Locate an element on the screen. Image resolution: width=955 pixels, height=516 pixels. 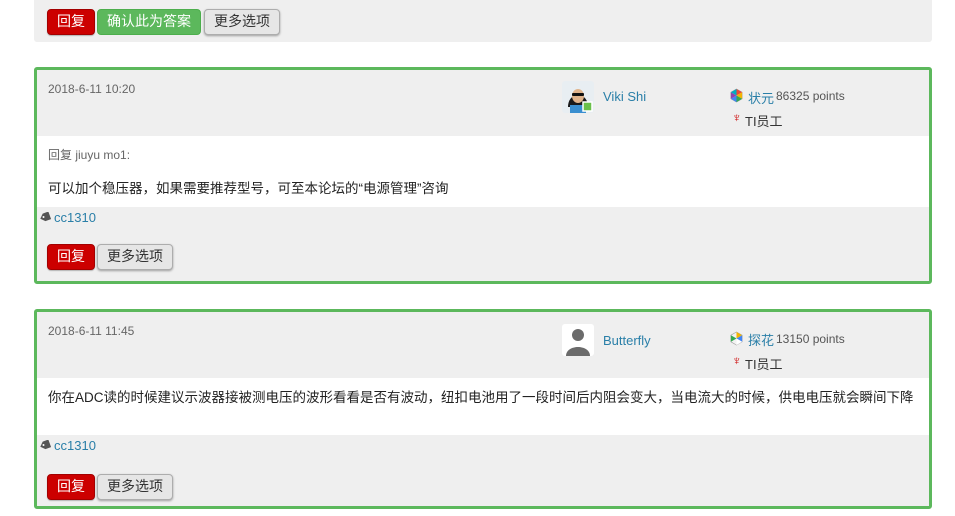
avatar-photo-icon is located at coordinates (578, 97).